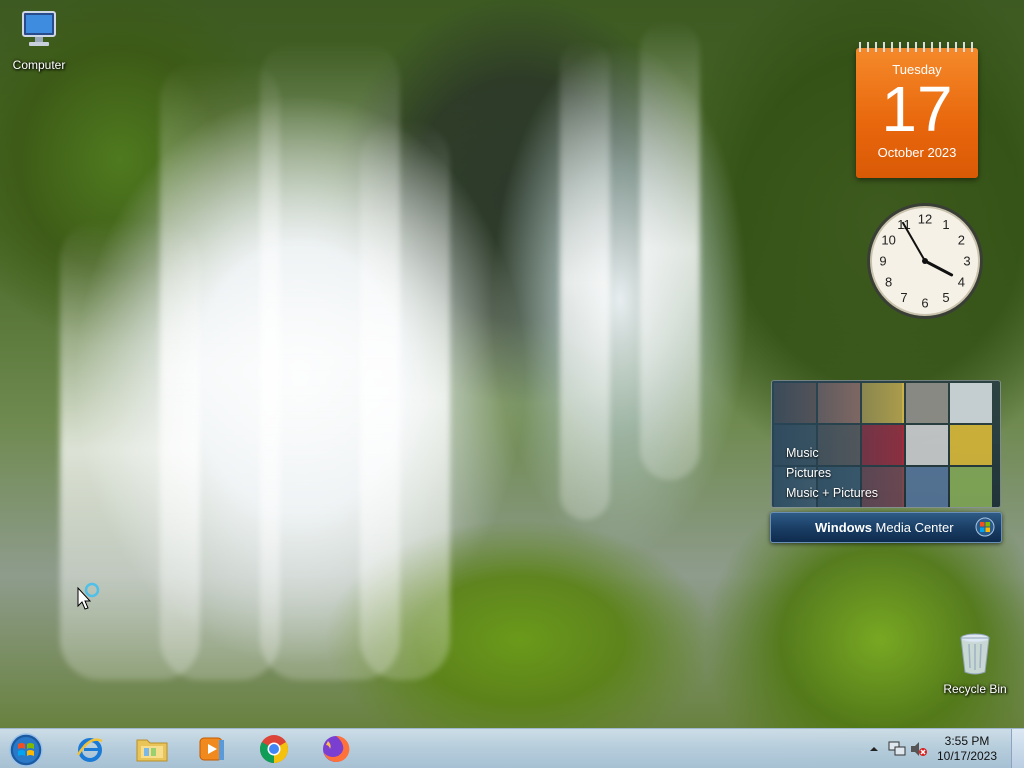  I want to click on taskbar-internet-explorer, so click(90, 749).